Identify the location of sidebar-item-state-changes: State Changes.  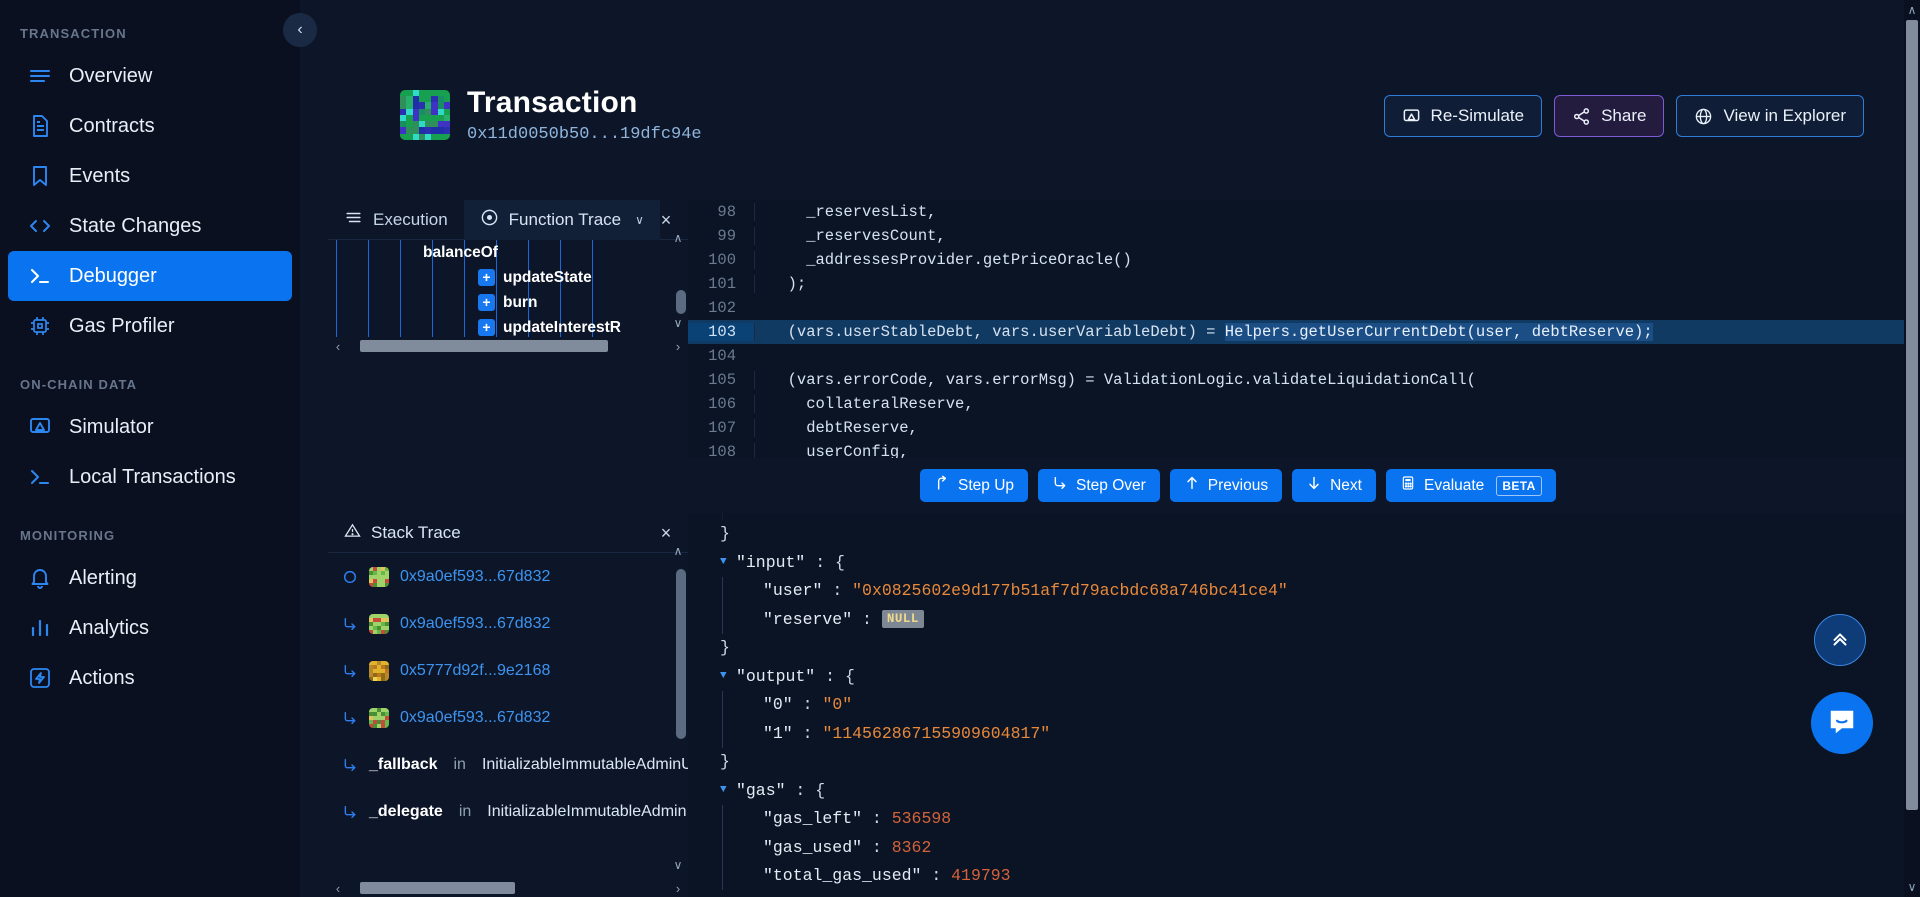
(150, 226).